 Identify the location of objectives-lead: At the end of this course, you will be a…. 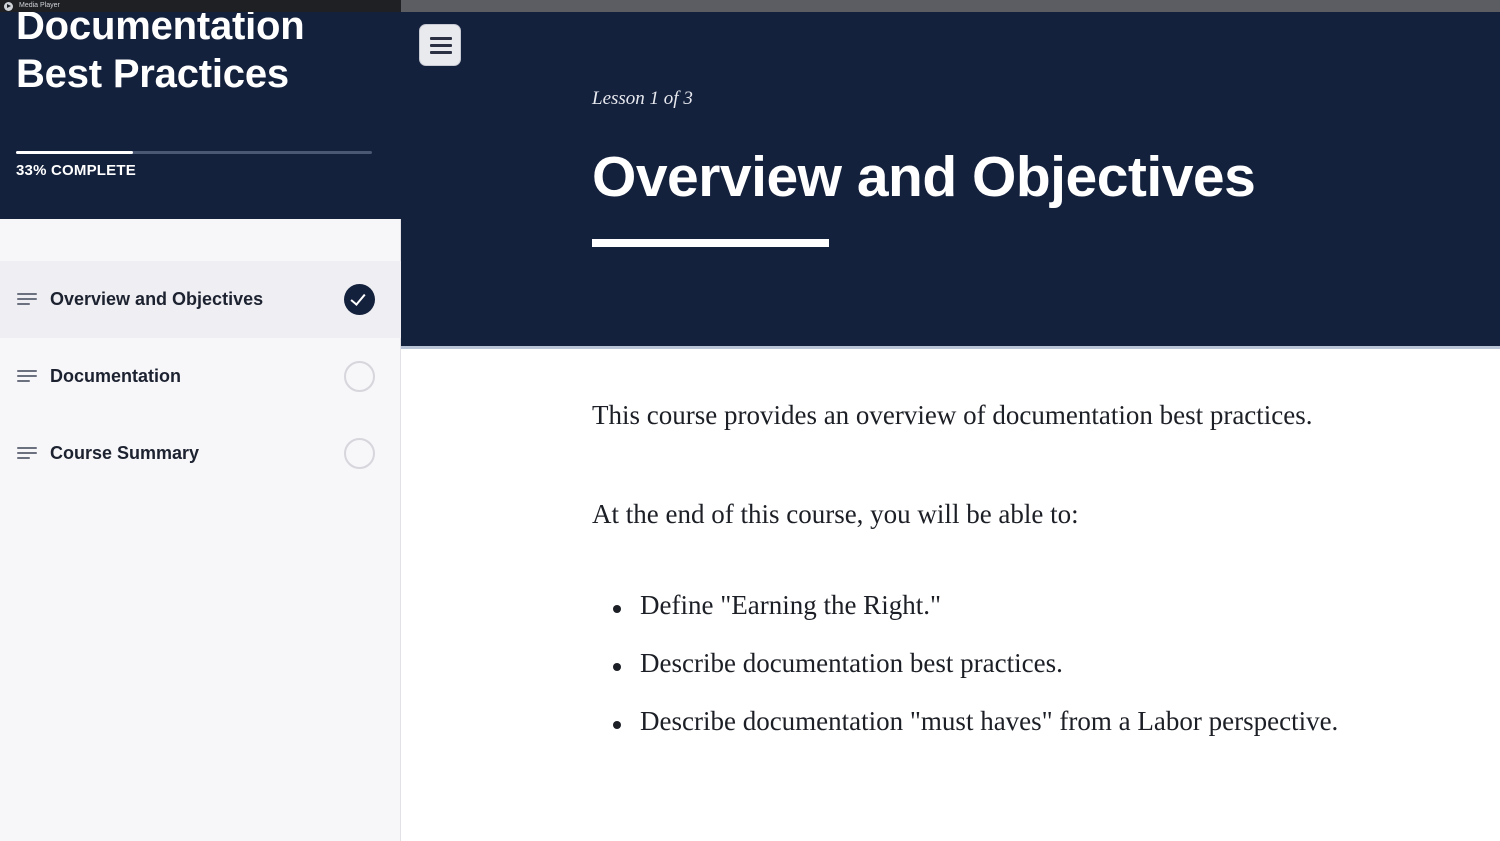
(835, 514).